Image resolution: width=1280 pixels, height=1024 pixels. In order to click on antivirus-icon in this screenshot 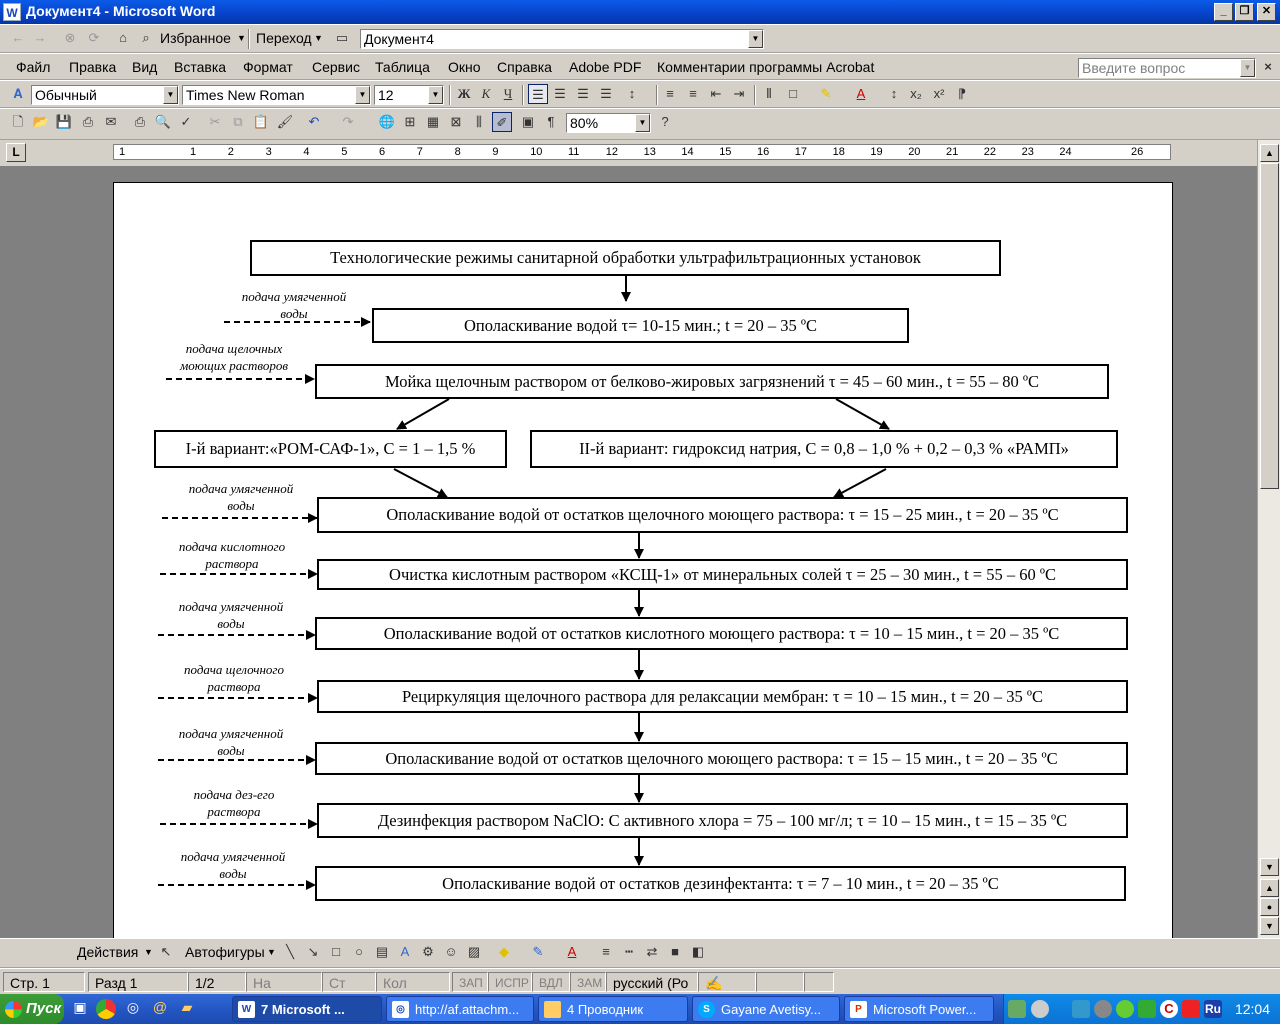, I will do `click(1125, 1009)`.